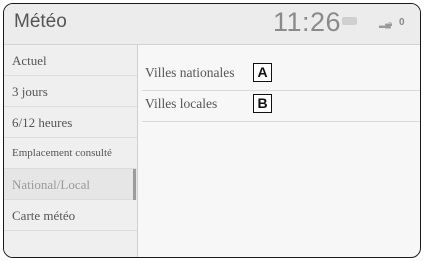 The height and width of the screenshot is (261, 424). Describe the element at coordinates (134, 184) in the screenshot. I see `selected-indicator` at that location.